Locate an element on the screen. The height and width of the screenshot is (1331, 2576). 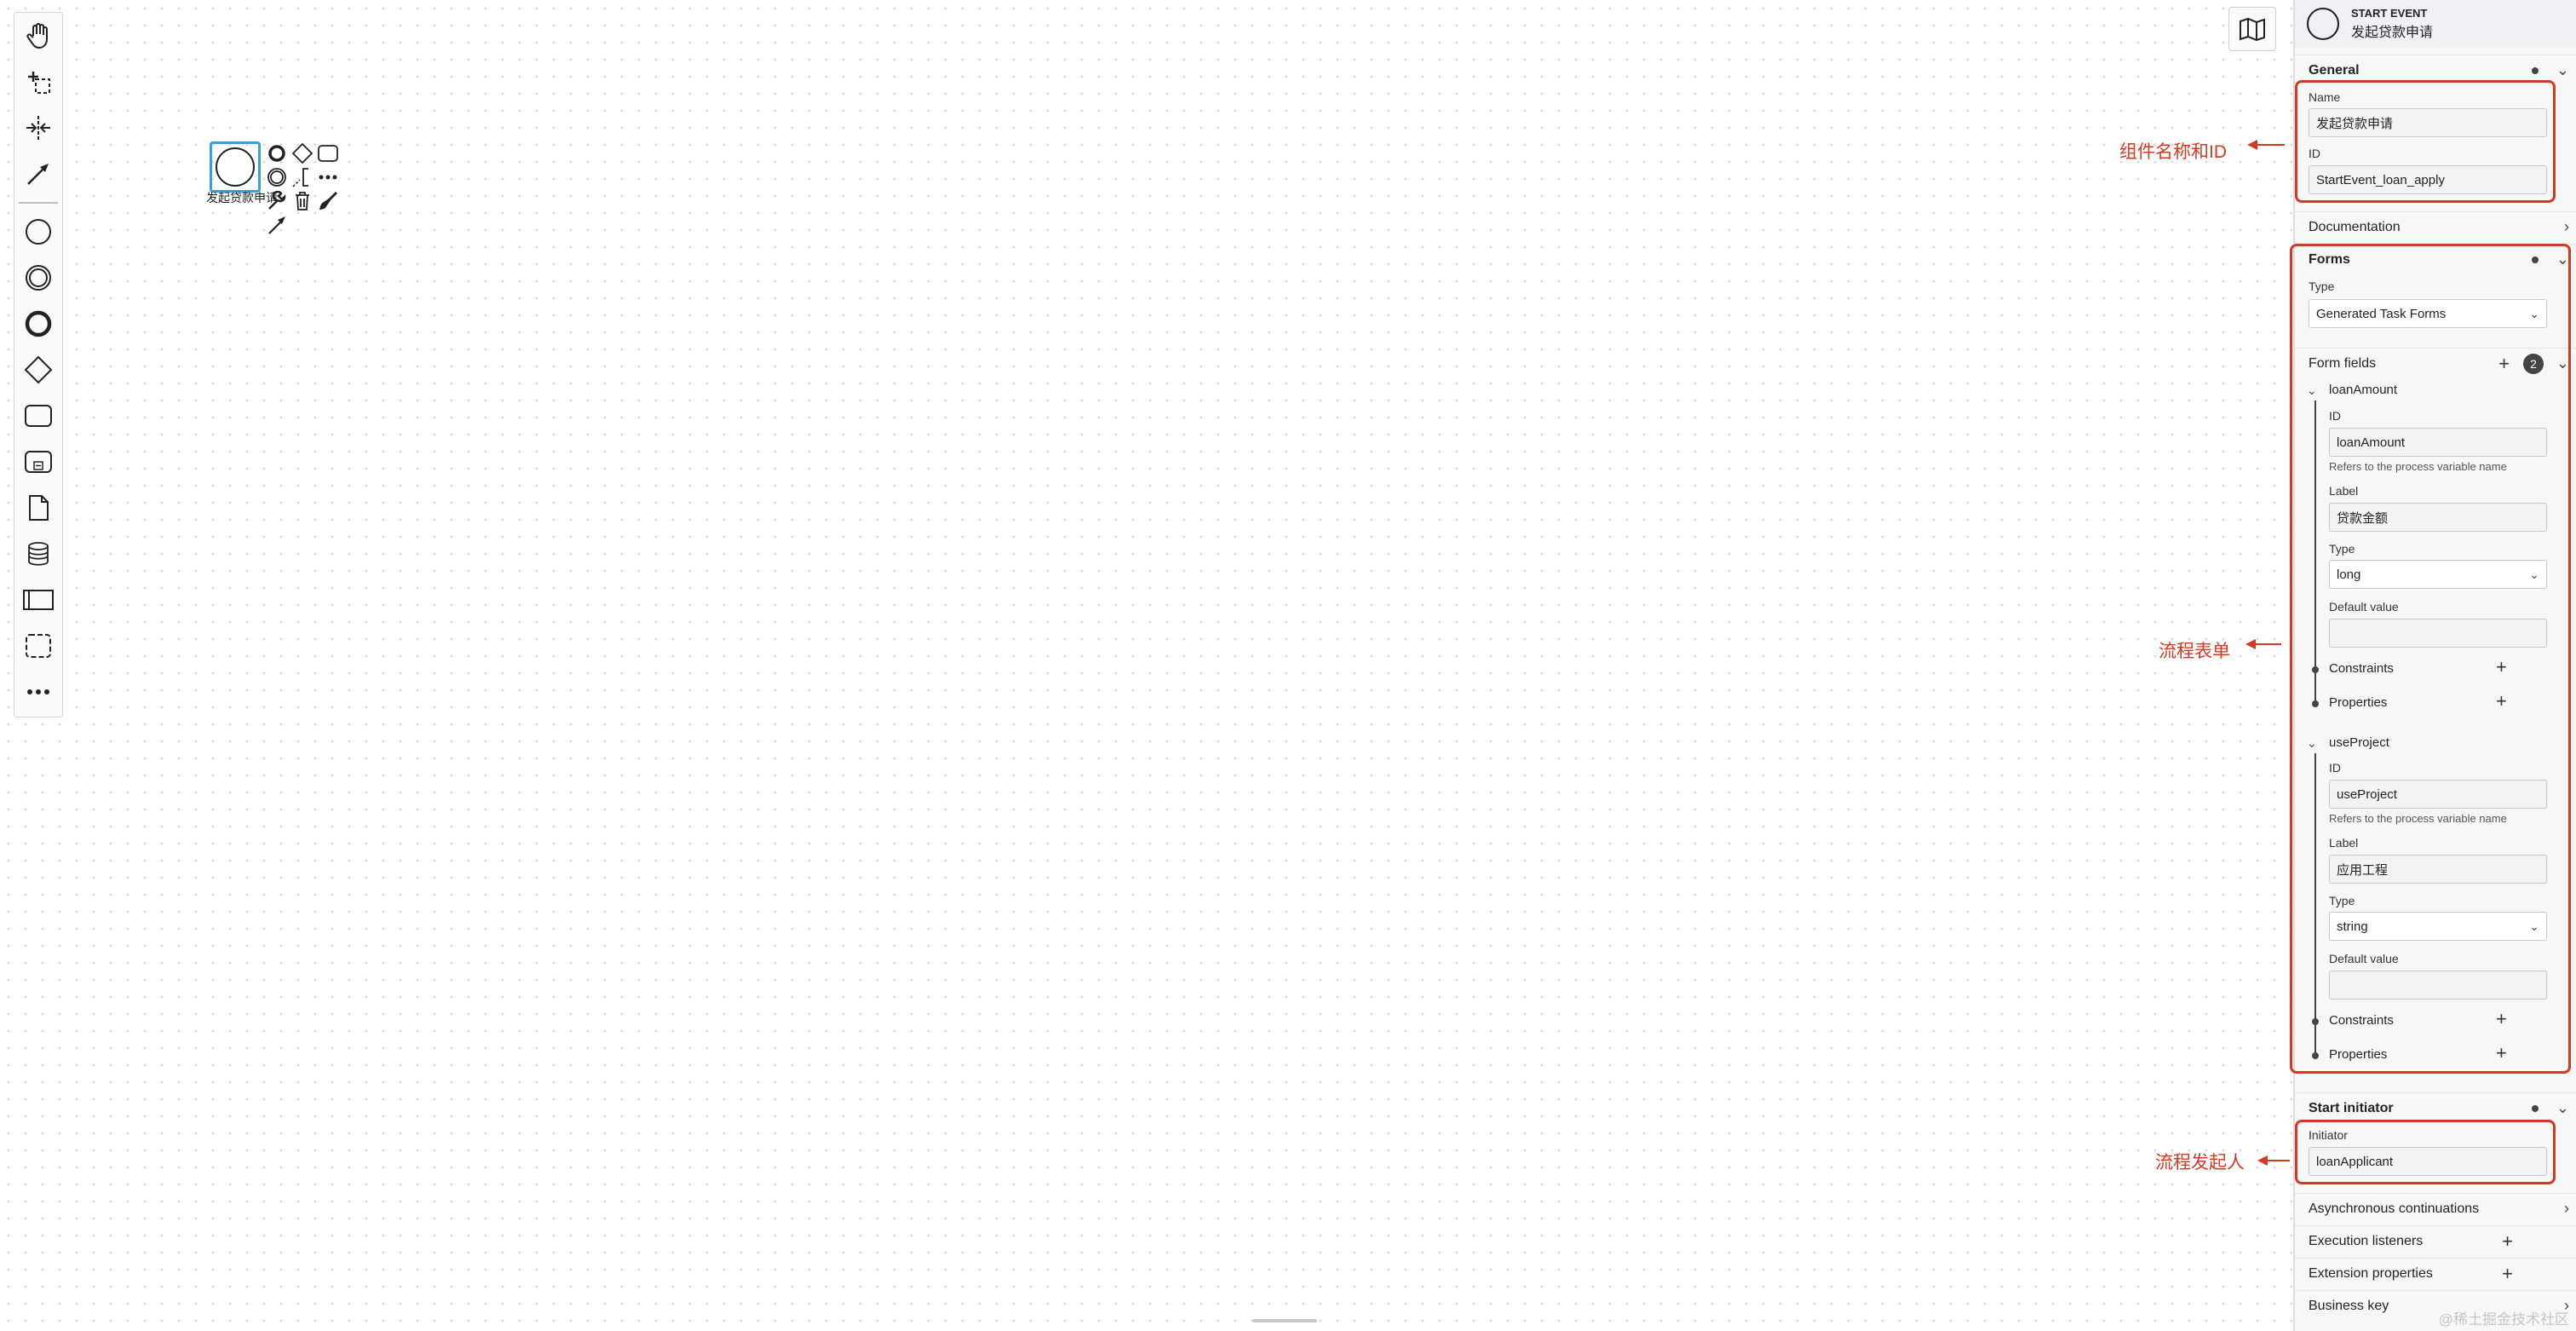
group-title: Business key is located at coordinates (2349, 1305).